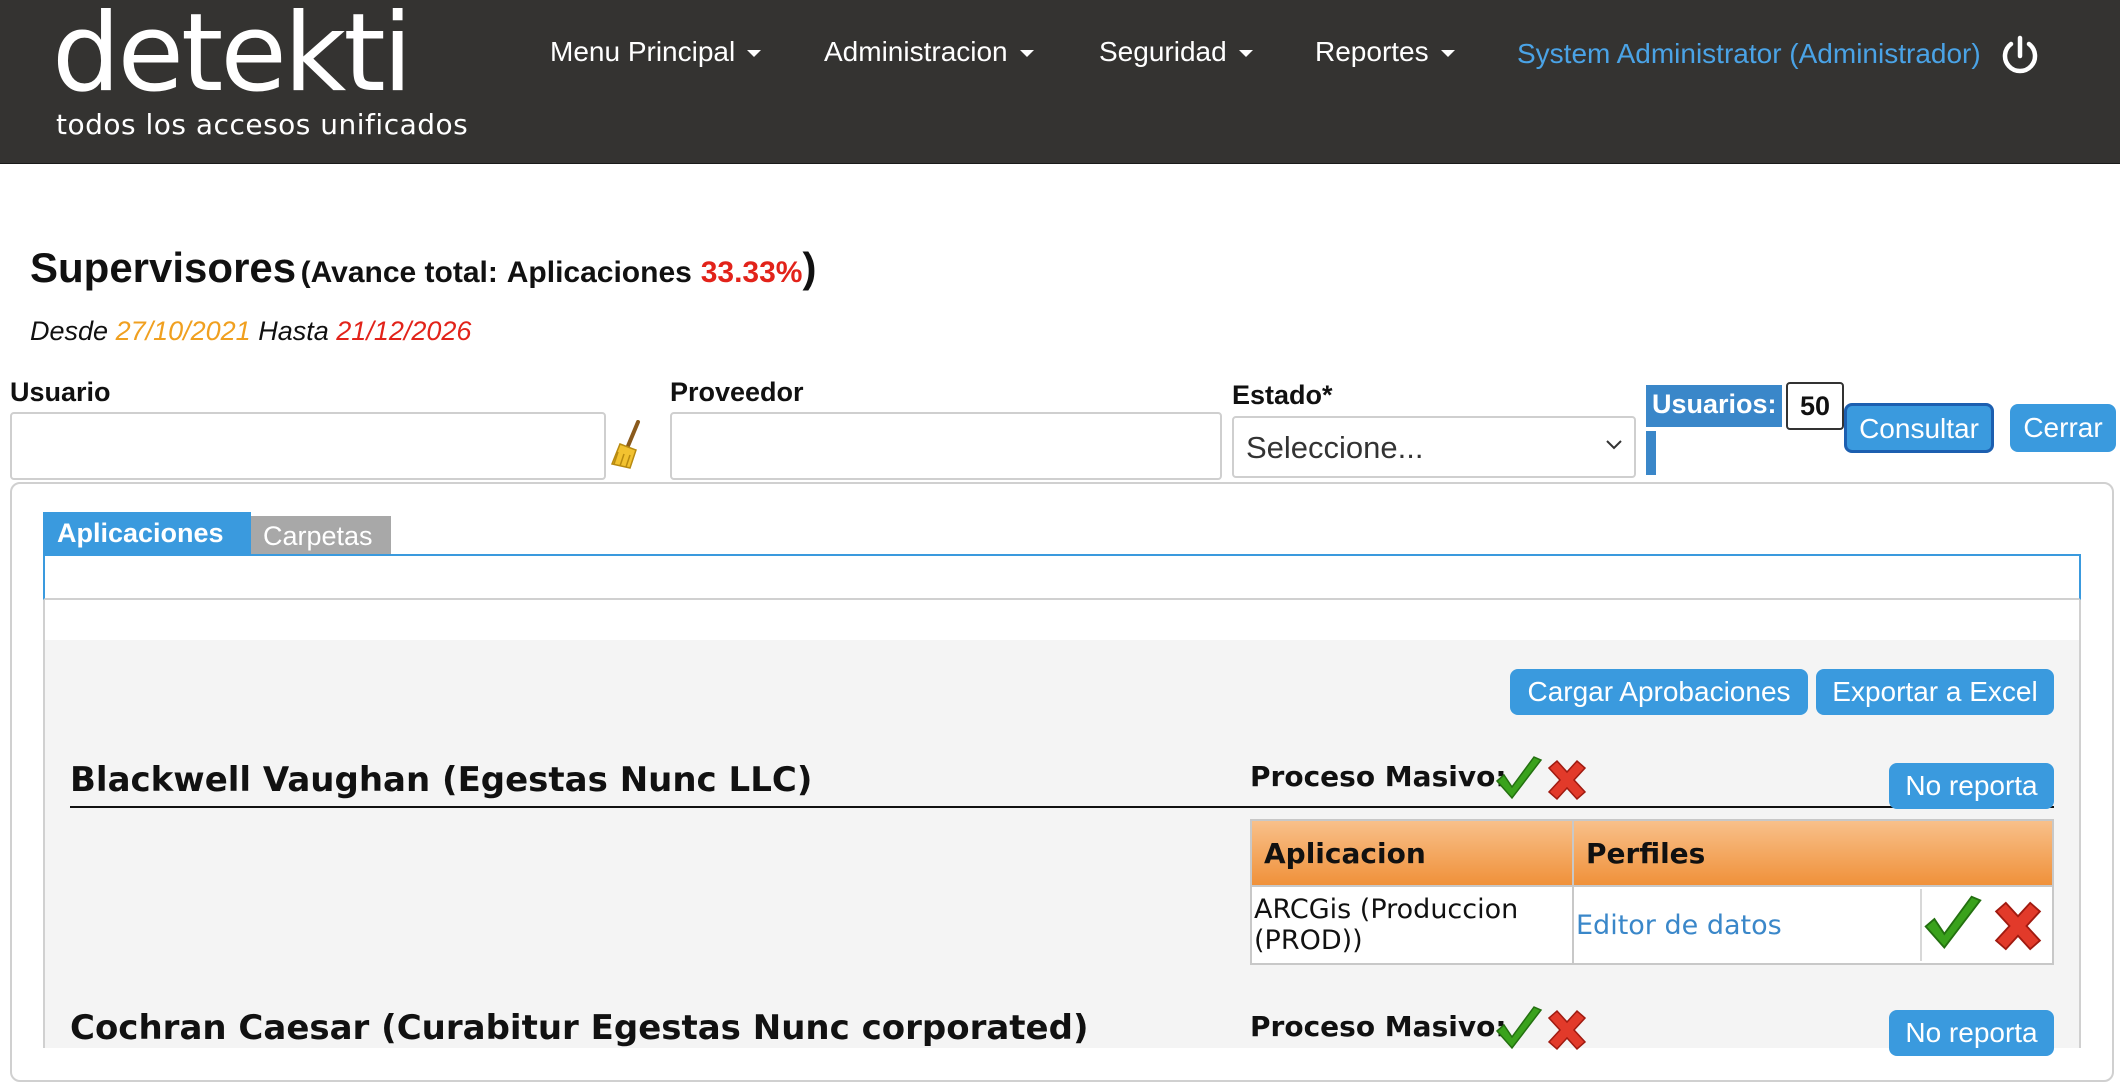  I want to click on tab-header-strip, so click(1062, 577).